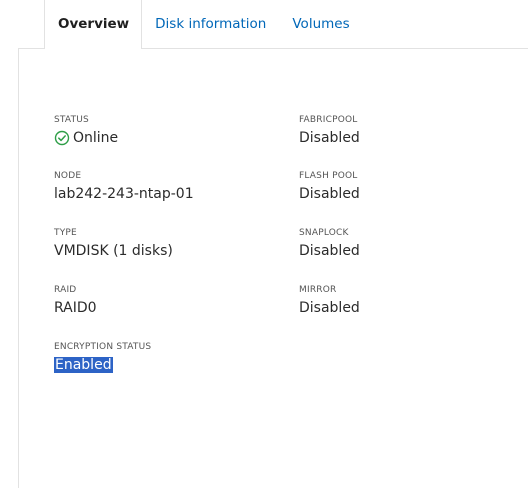  What do you see at coordinates (93, 24) in the screenshot?
I see `tab-overview: Overview` at bounding box center [93, 24].